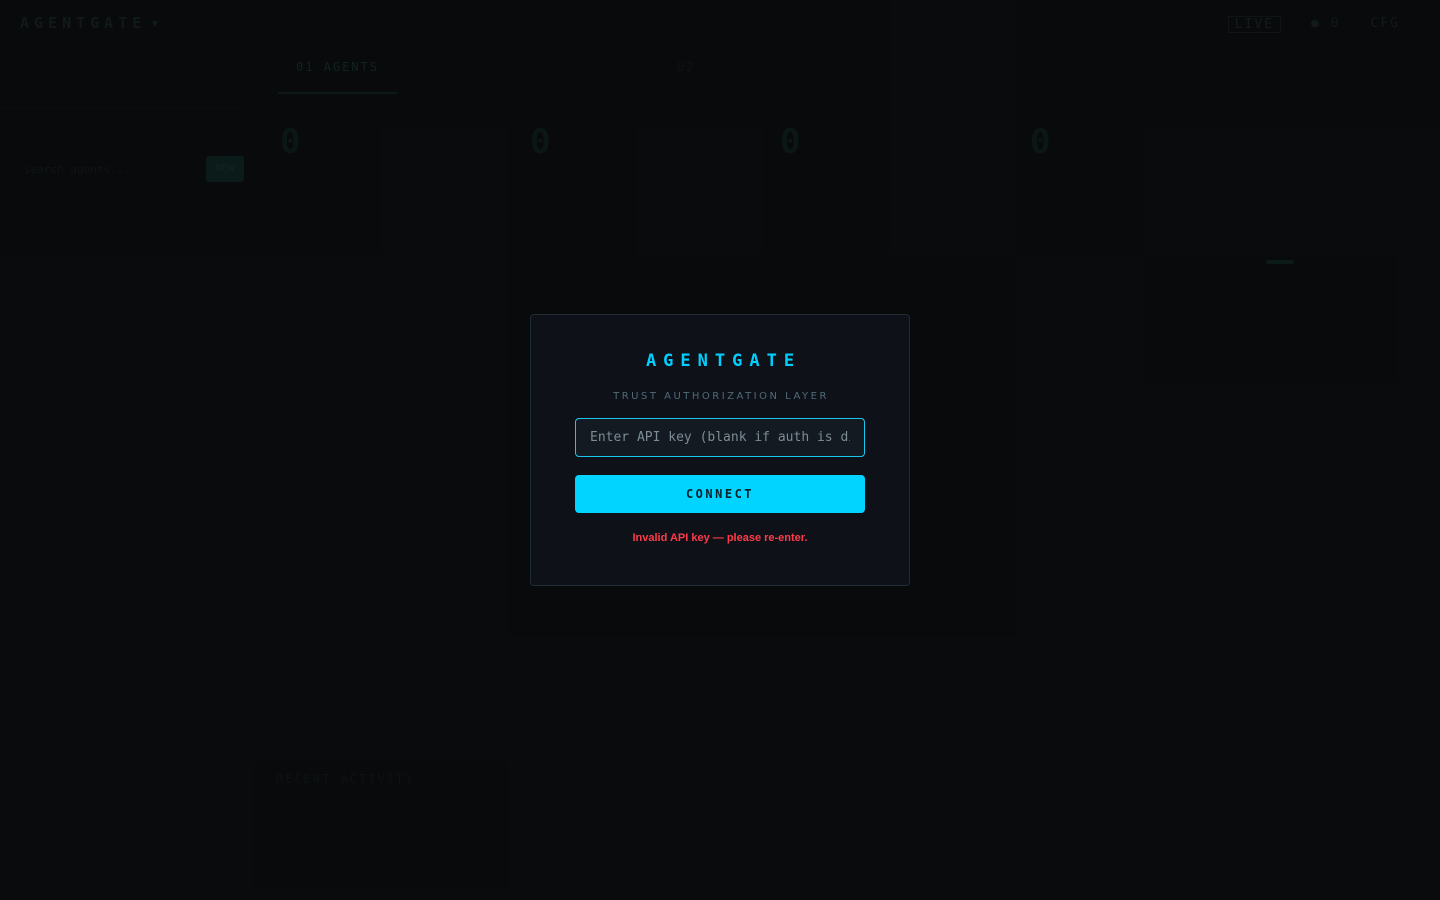 This screenshot has height=900, width=1440. What do you see at coordinates (720, 494) in the screenshot?
I see `connect-button: CONNECT` at bounding box center [720, 494].